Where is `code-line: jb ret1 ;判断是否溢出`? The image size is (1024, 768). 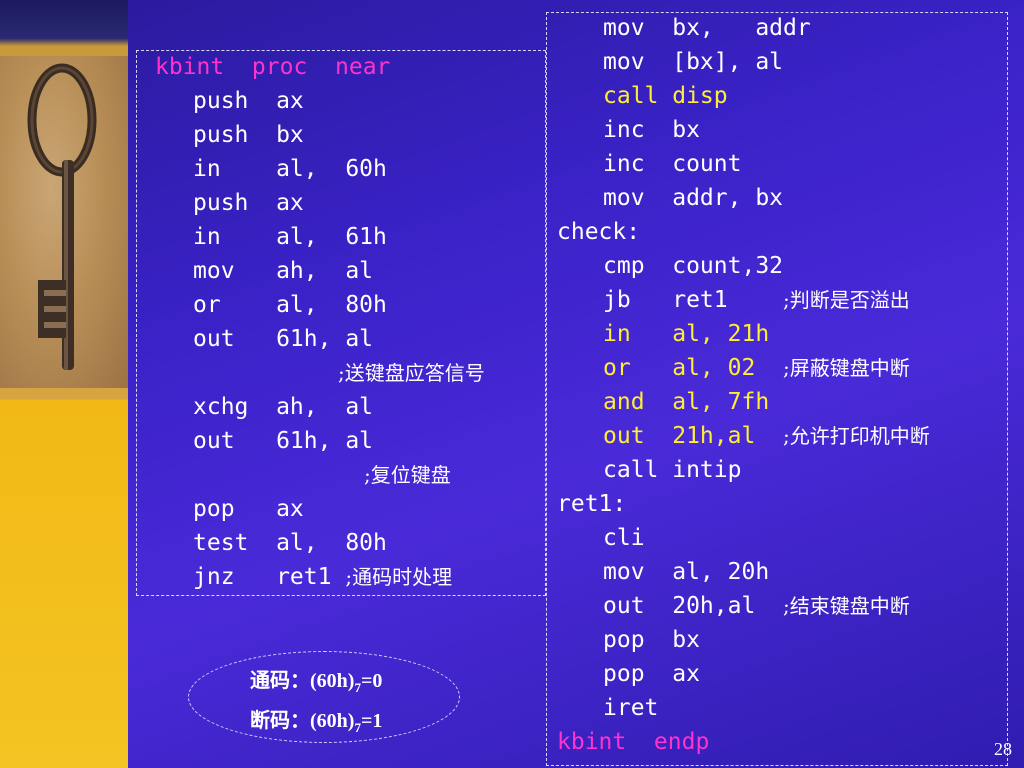
code-line: jb ret1 ;判断是否溢出 is located at coordinates (756, 300).